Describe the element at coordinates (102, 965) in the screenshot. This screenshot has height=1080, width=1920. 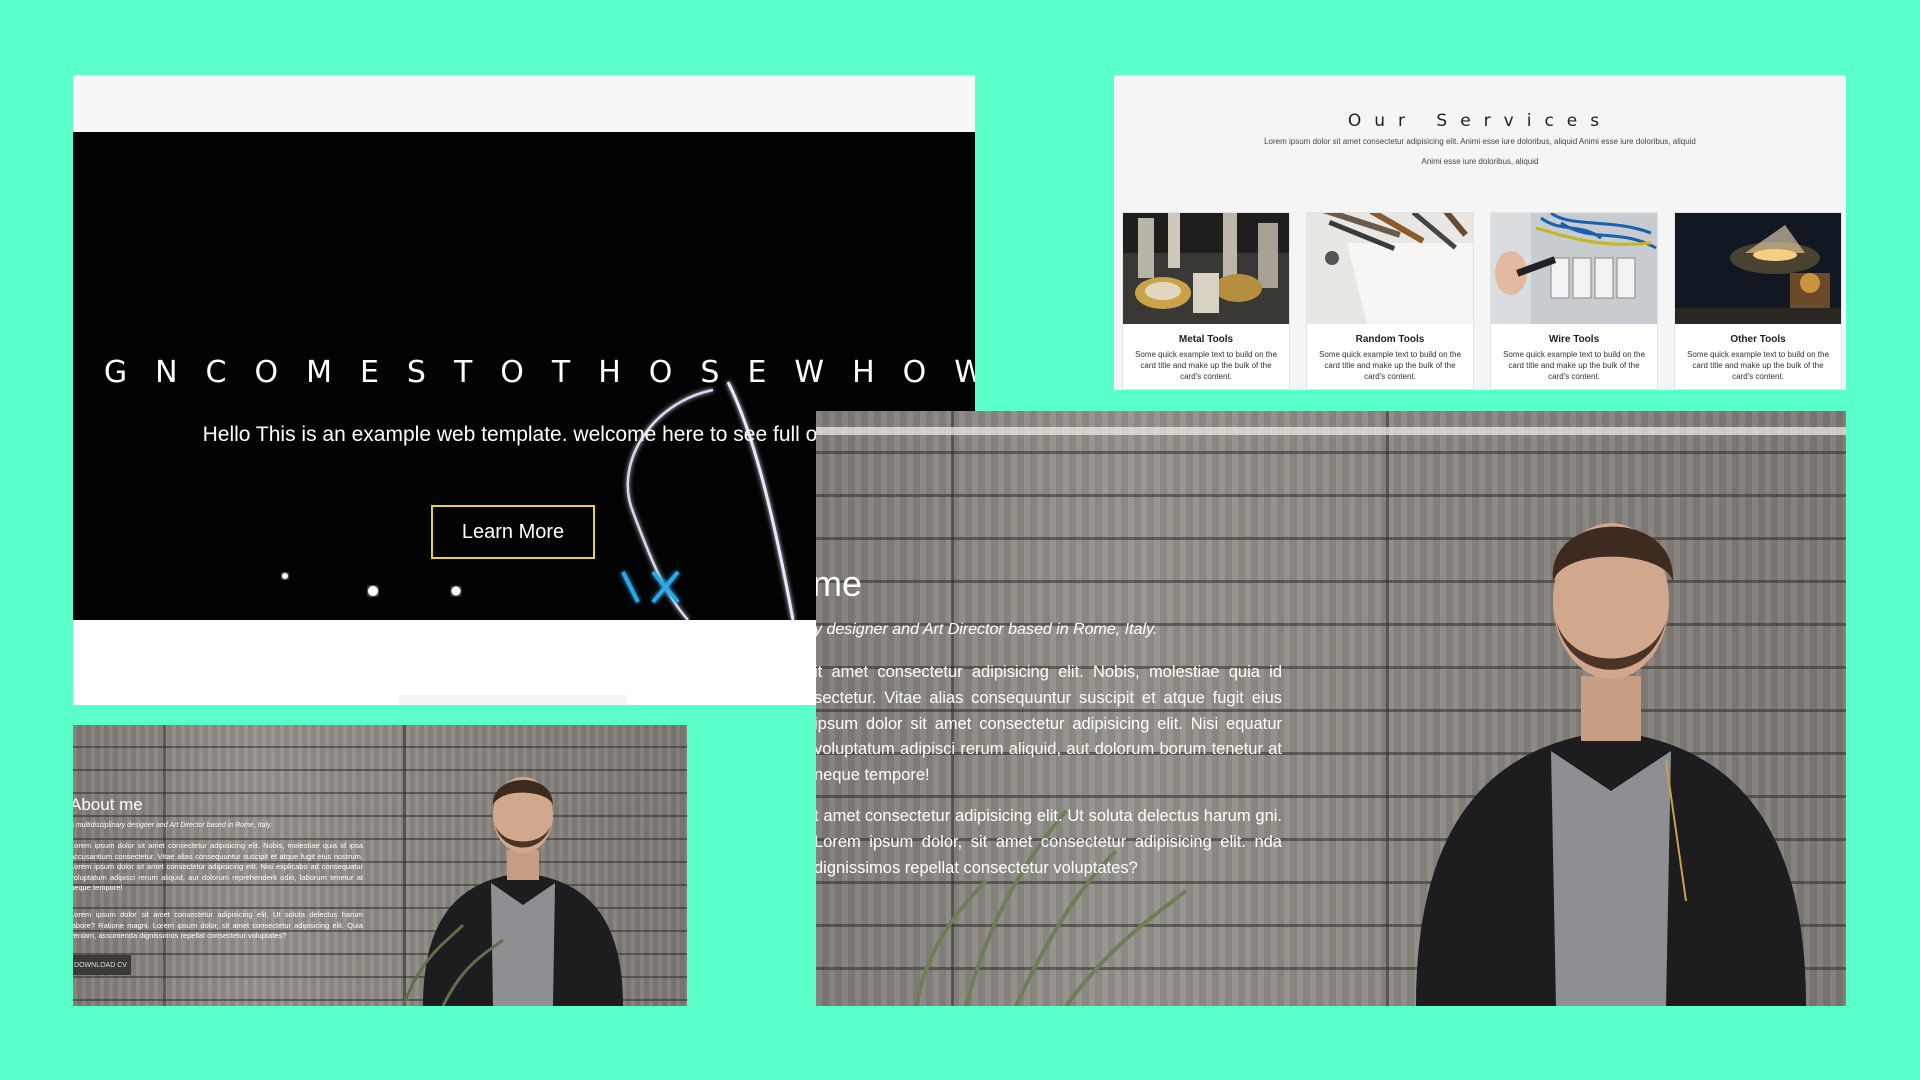
I see `download-cv-button: DOWNLOAD CV` at that location.